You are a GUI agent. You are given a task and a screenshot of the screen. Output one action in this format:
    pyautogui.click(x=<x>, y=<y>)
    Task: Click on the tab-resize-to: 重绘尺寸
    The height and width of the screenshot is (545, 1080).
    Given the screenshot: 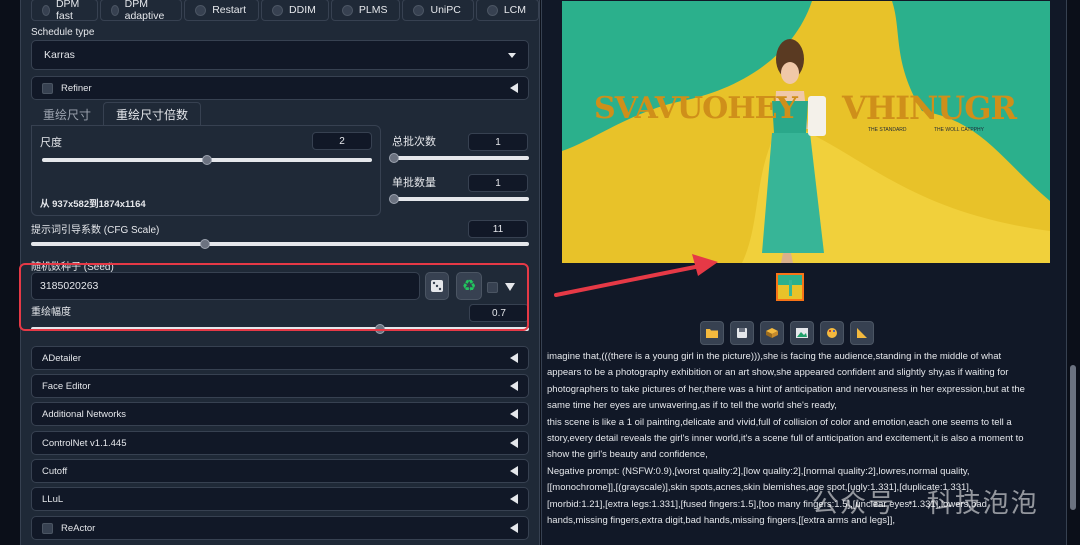 What is the action you would take?
    pyautogui.click(x=67, y=114)
    